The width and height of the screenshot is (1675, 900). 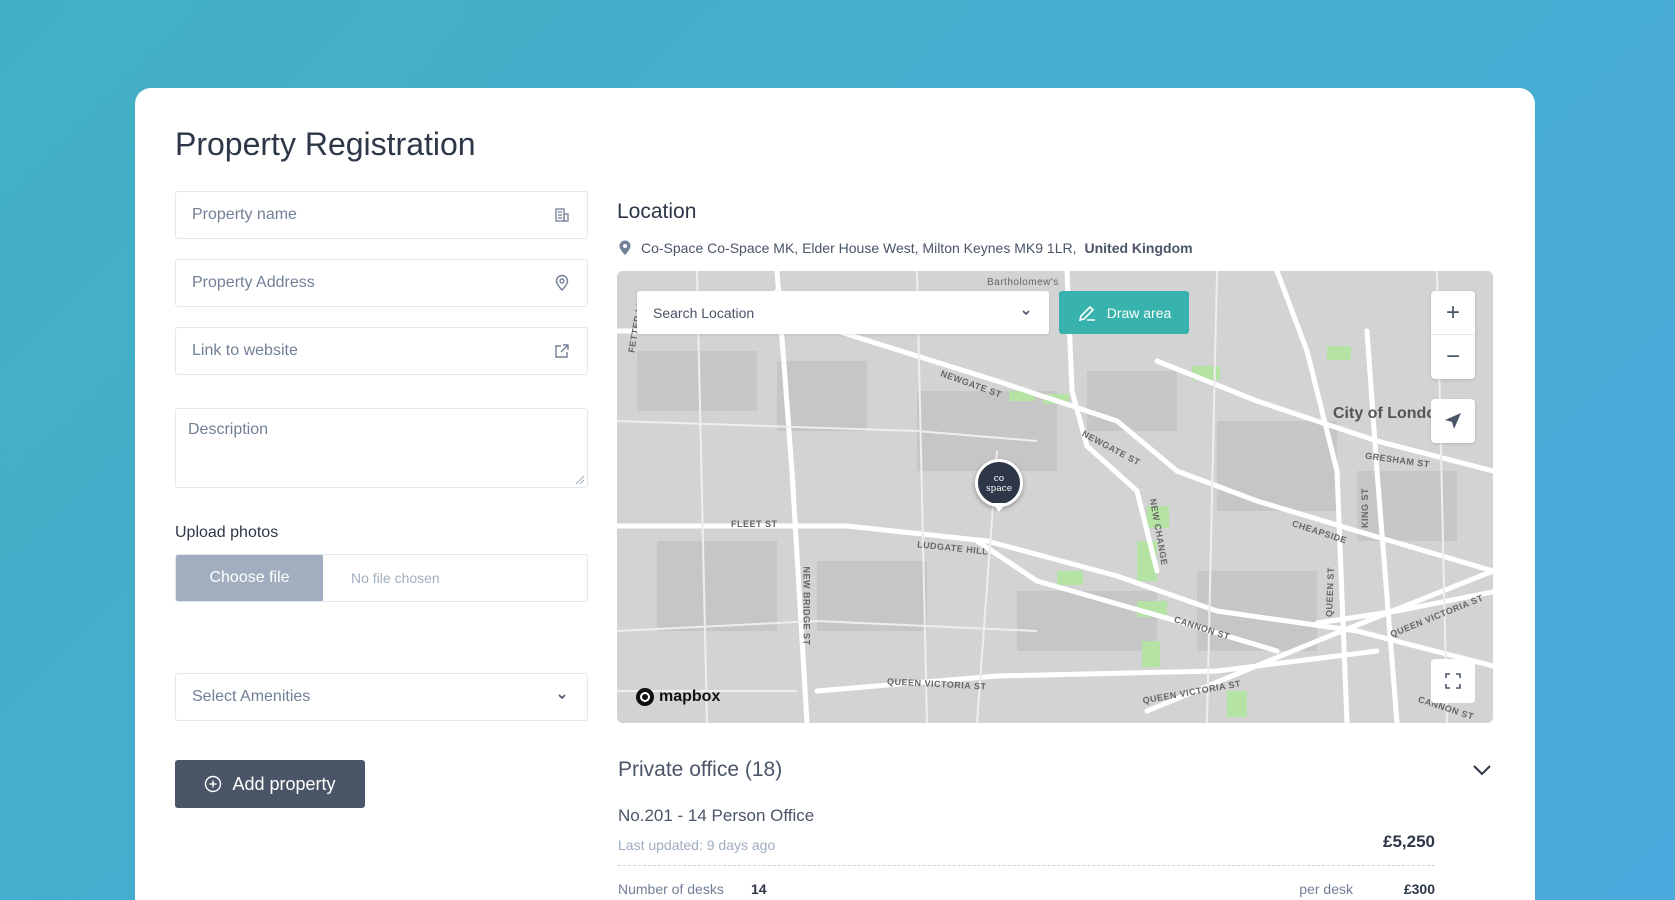 I want to click on building-icon, so click(x=562, y=215).